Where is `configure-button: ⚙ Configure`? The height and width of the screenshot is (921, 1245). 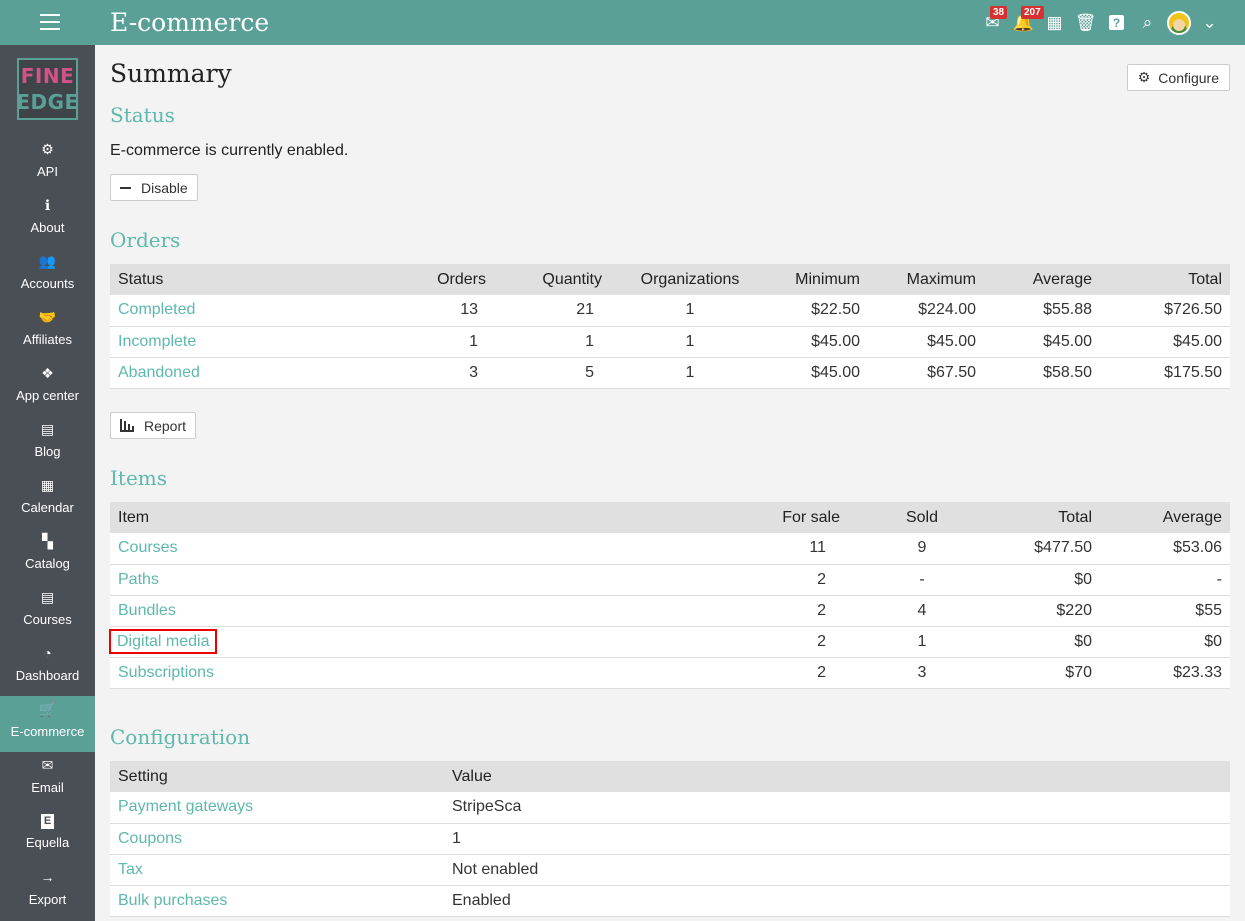 configure-button: ⚙ Configure is located at coordinates (1178, 77).